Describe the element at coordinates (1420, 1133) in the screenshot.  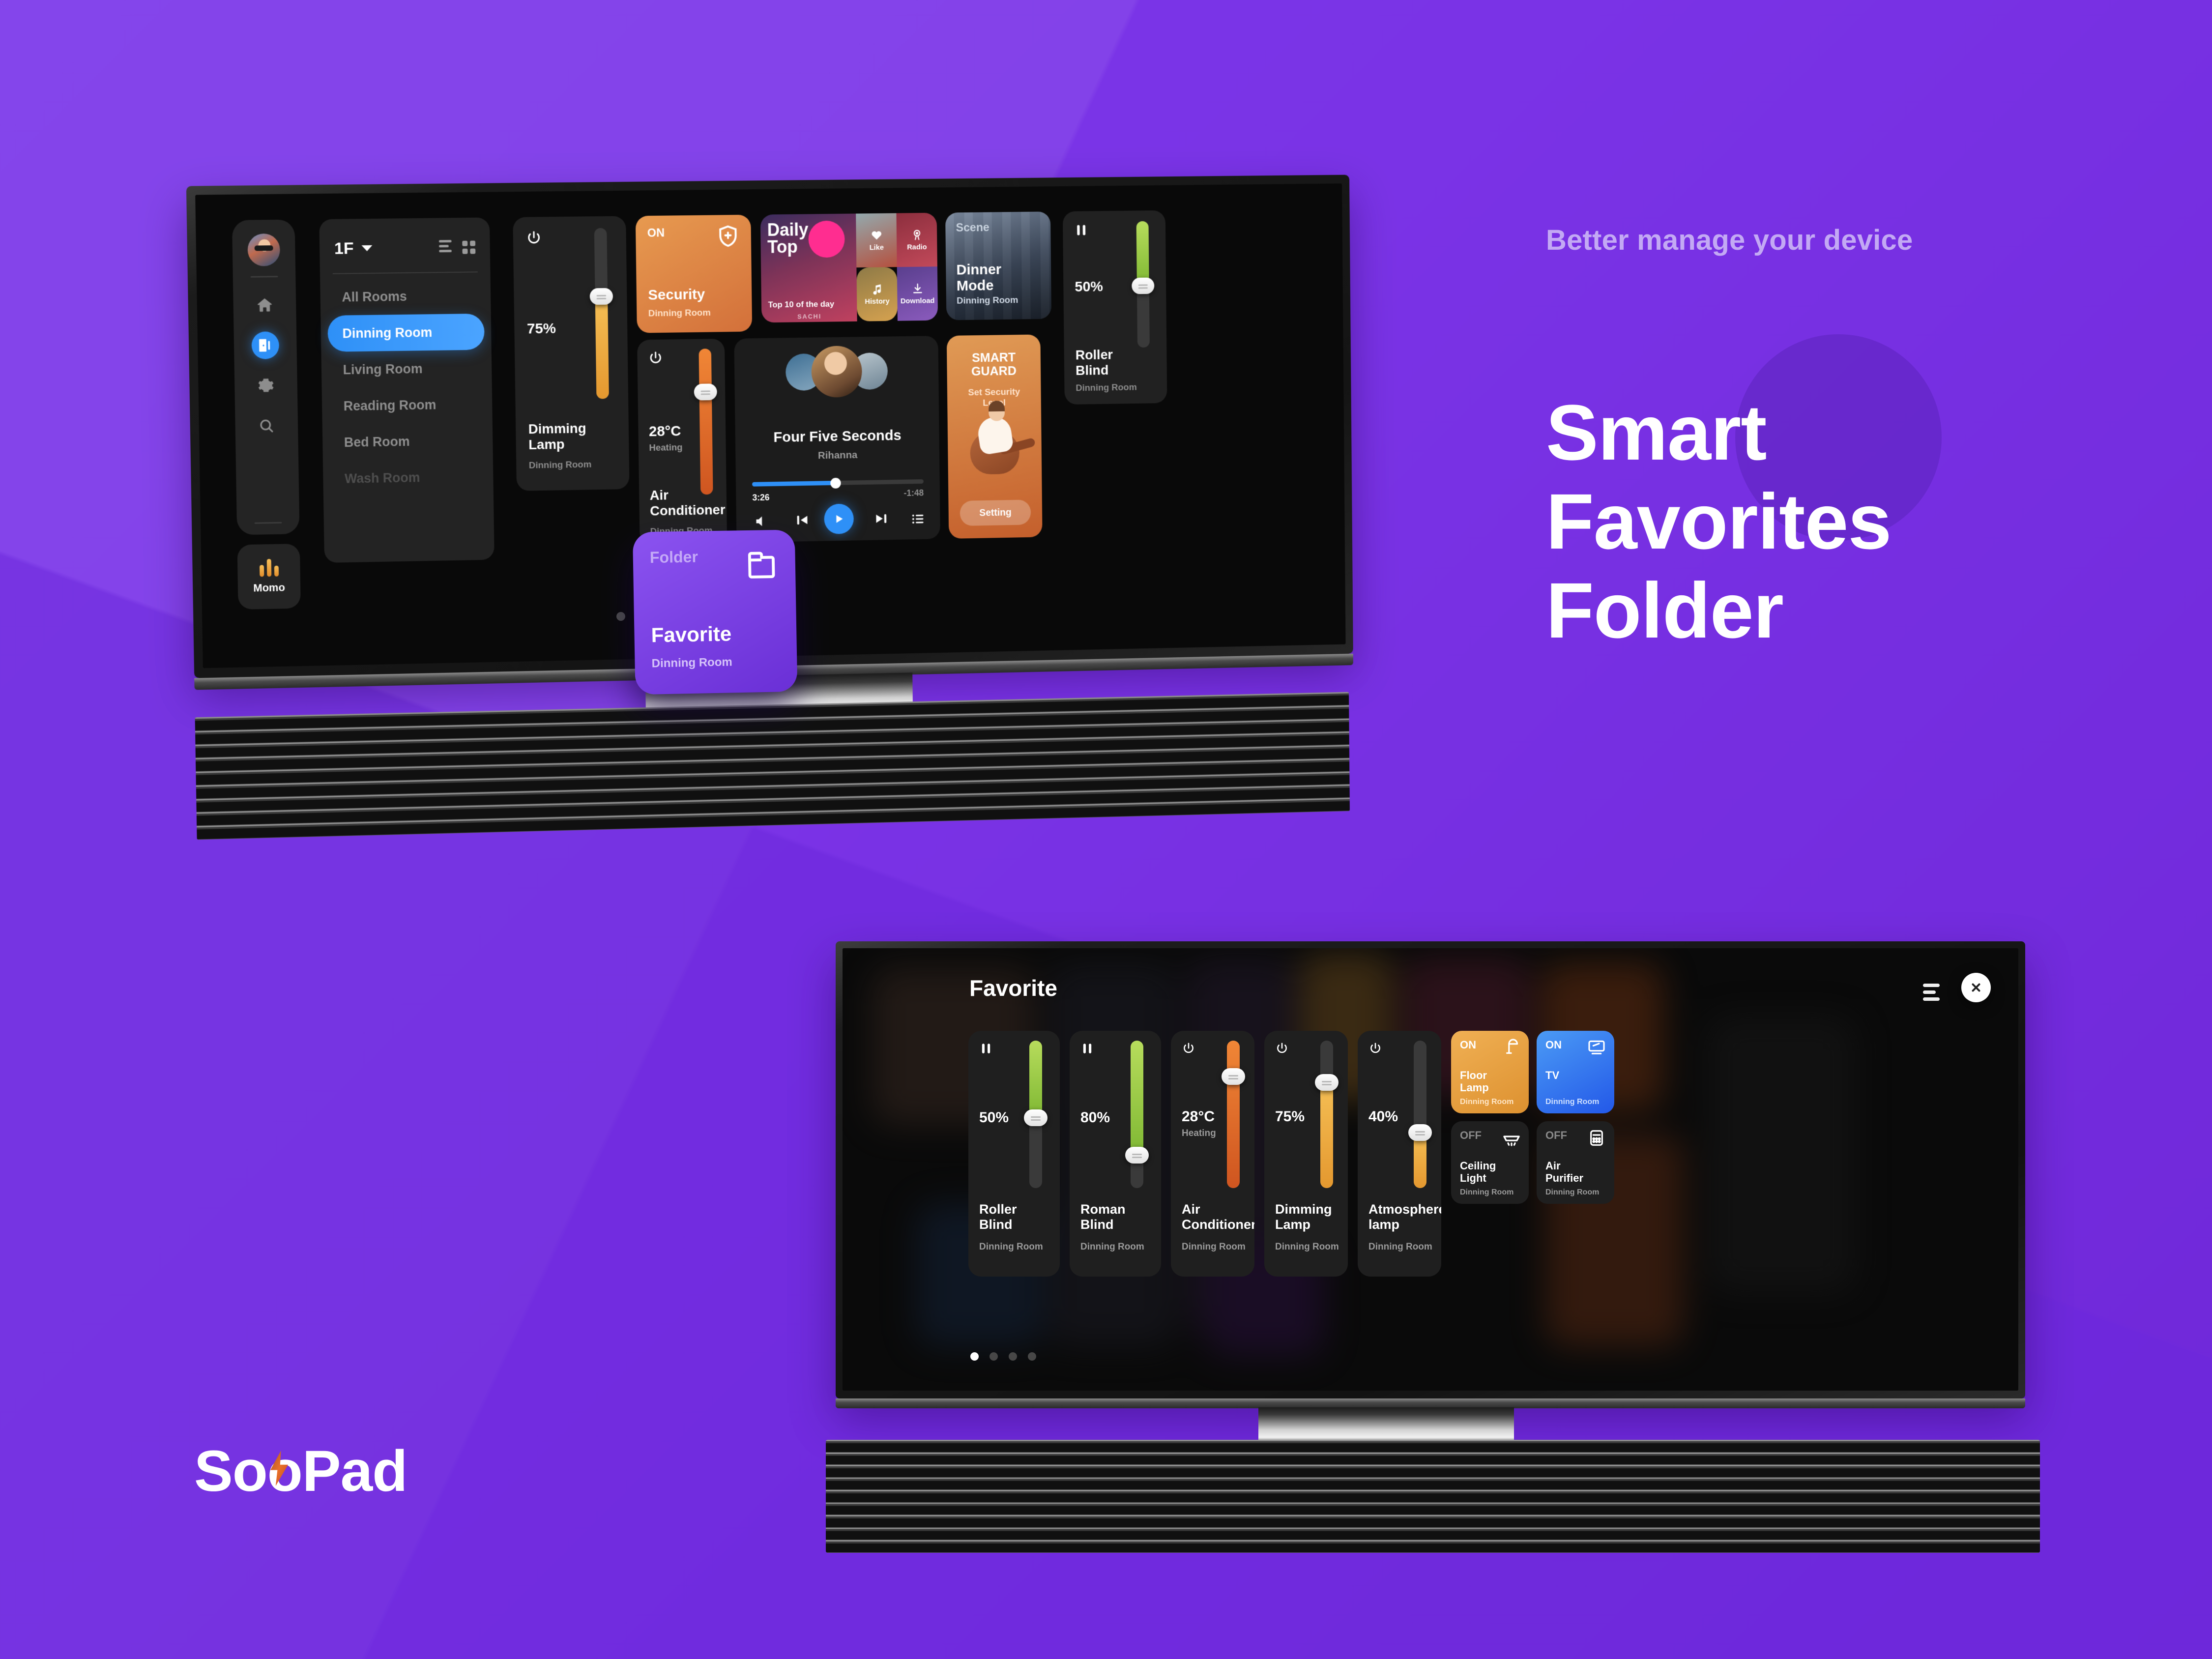
I see `atmosphere-lamp-slider-knob` at that location.